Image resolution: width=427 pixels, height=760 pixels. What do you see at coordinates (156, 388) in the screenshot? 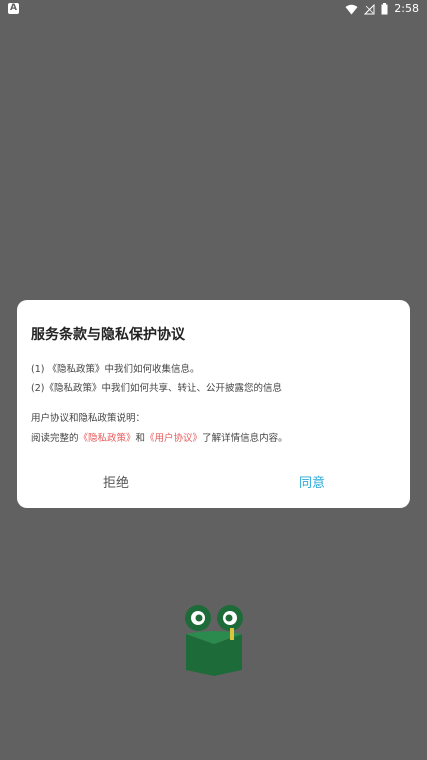
I see `policy-item-2: (2)《隐私政策》中我们如何共享、转让、公开披露您的信息` at bounding box center [156, 388].